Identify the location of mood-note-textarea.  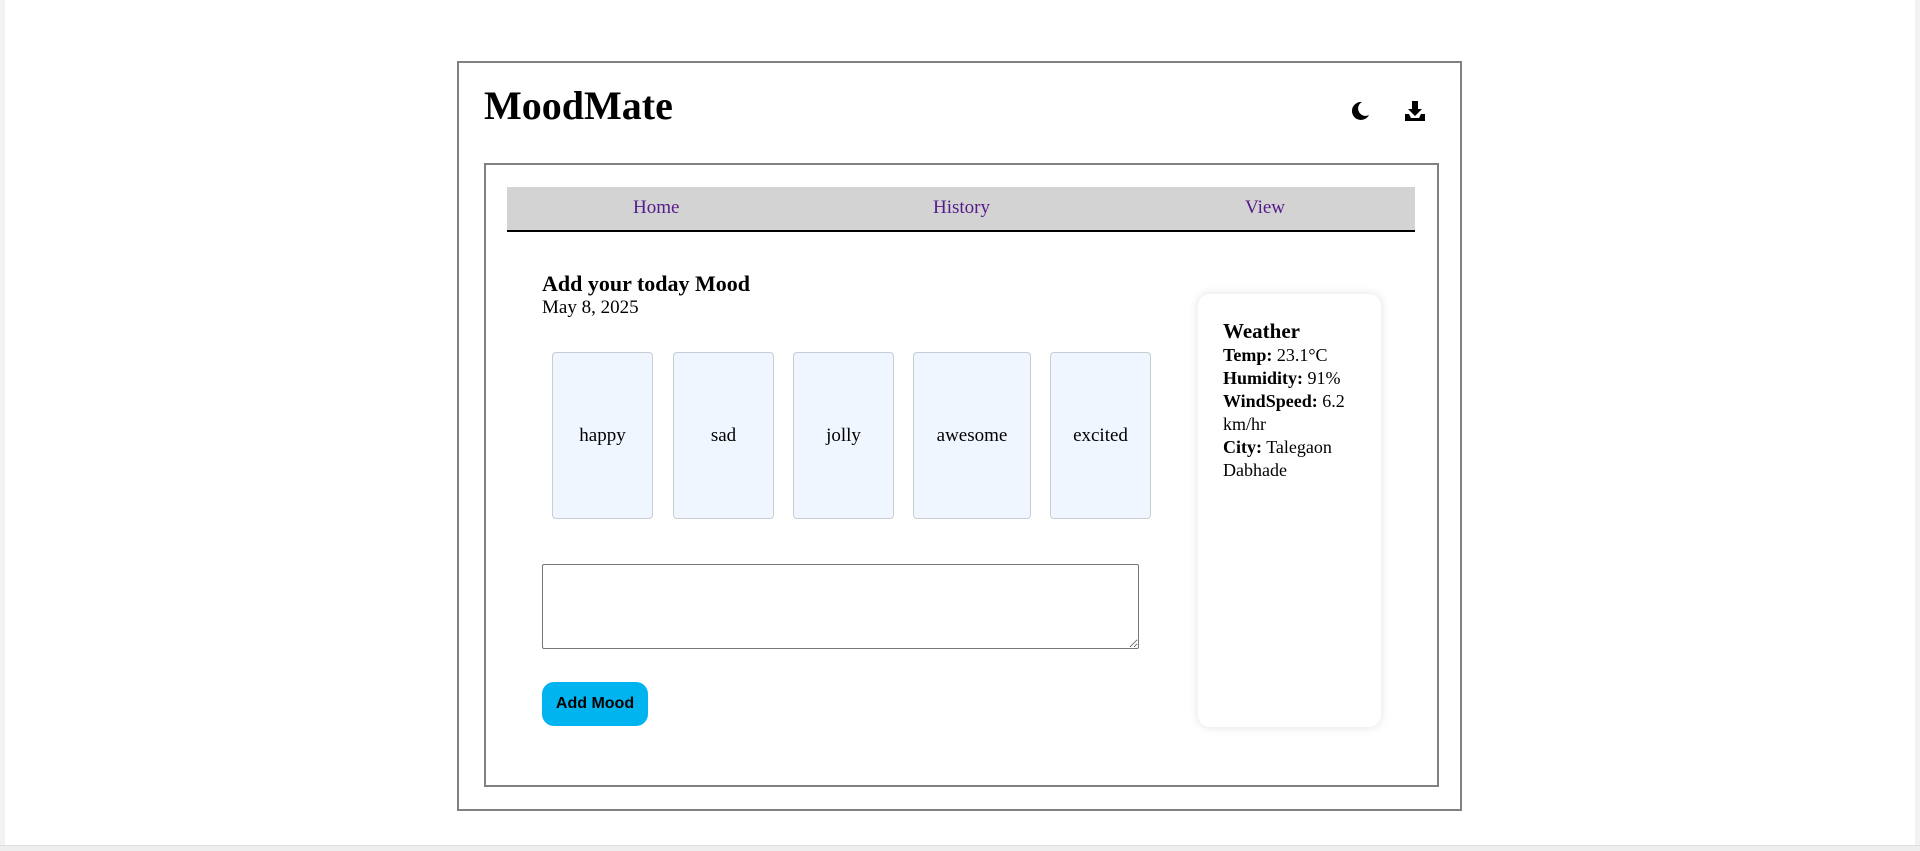
(840, 606).